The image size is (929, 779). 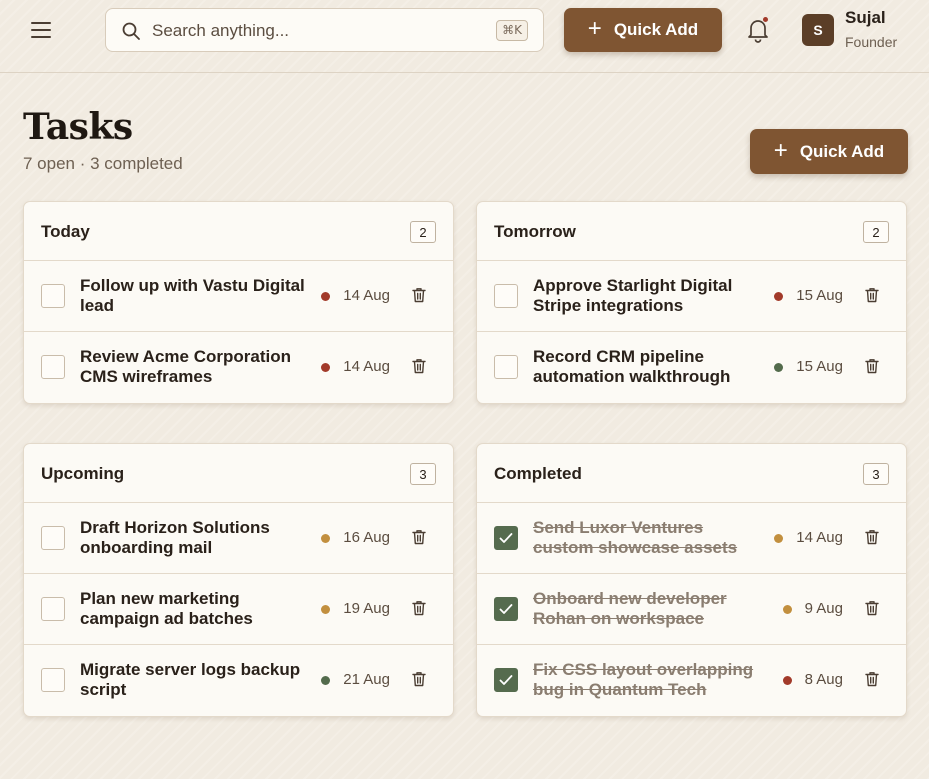 I want to click on task-title: Review Acme Corporation CMS wireframes, so click(x=185, y=366).